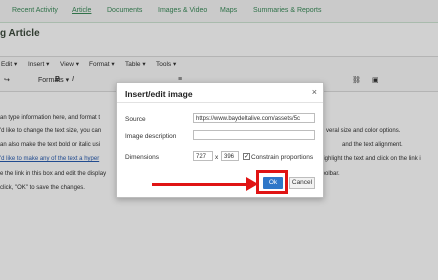 Image resolution: width=438 pixels, height=280 pixels. Describe the element at coordinates (254, 135) in the screenshot. I see `description-input` at that location.